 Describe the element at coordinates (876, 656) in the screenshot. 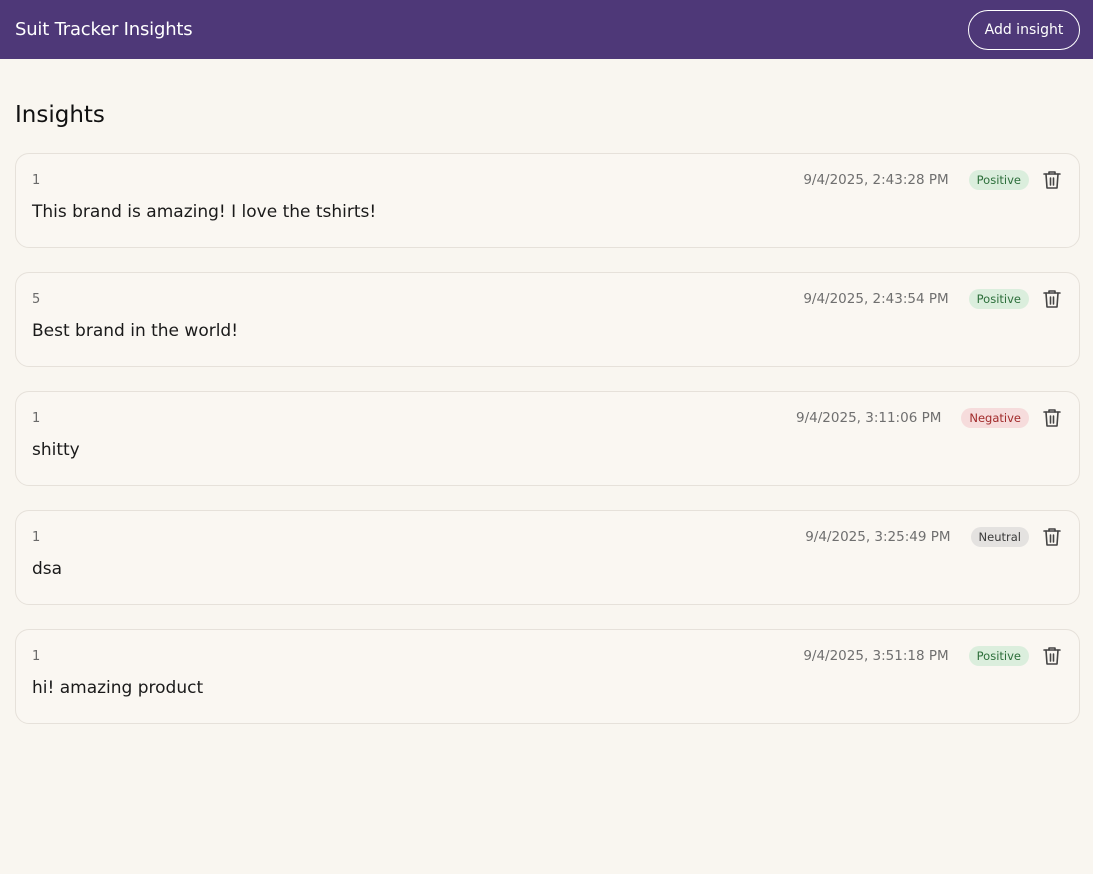

I see `insight-timestamp: 9/4/2025, 3:51:18 PM` at that location.